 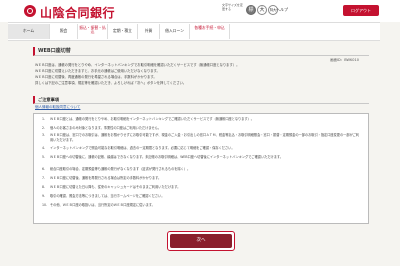 What do you see at coordinates (44, 128) in the screenshot?
I see `note-number: 2.` at bounding box center [44, 128].